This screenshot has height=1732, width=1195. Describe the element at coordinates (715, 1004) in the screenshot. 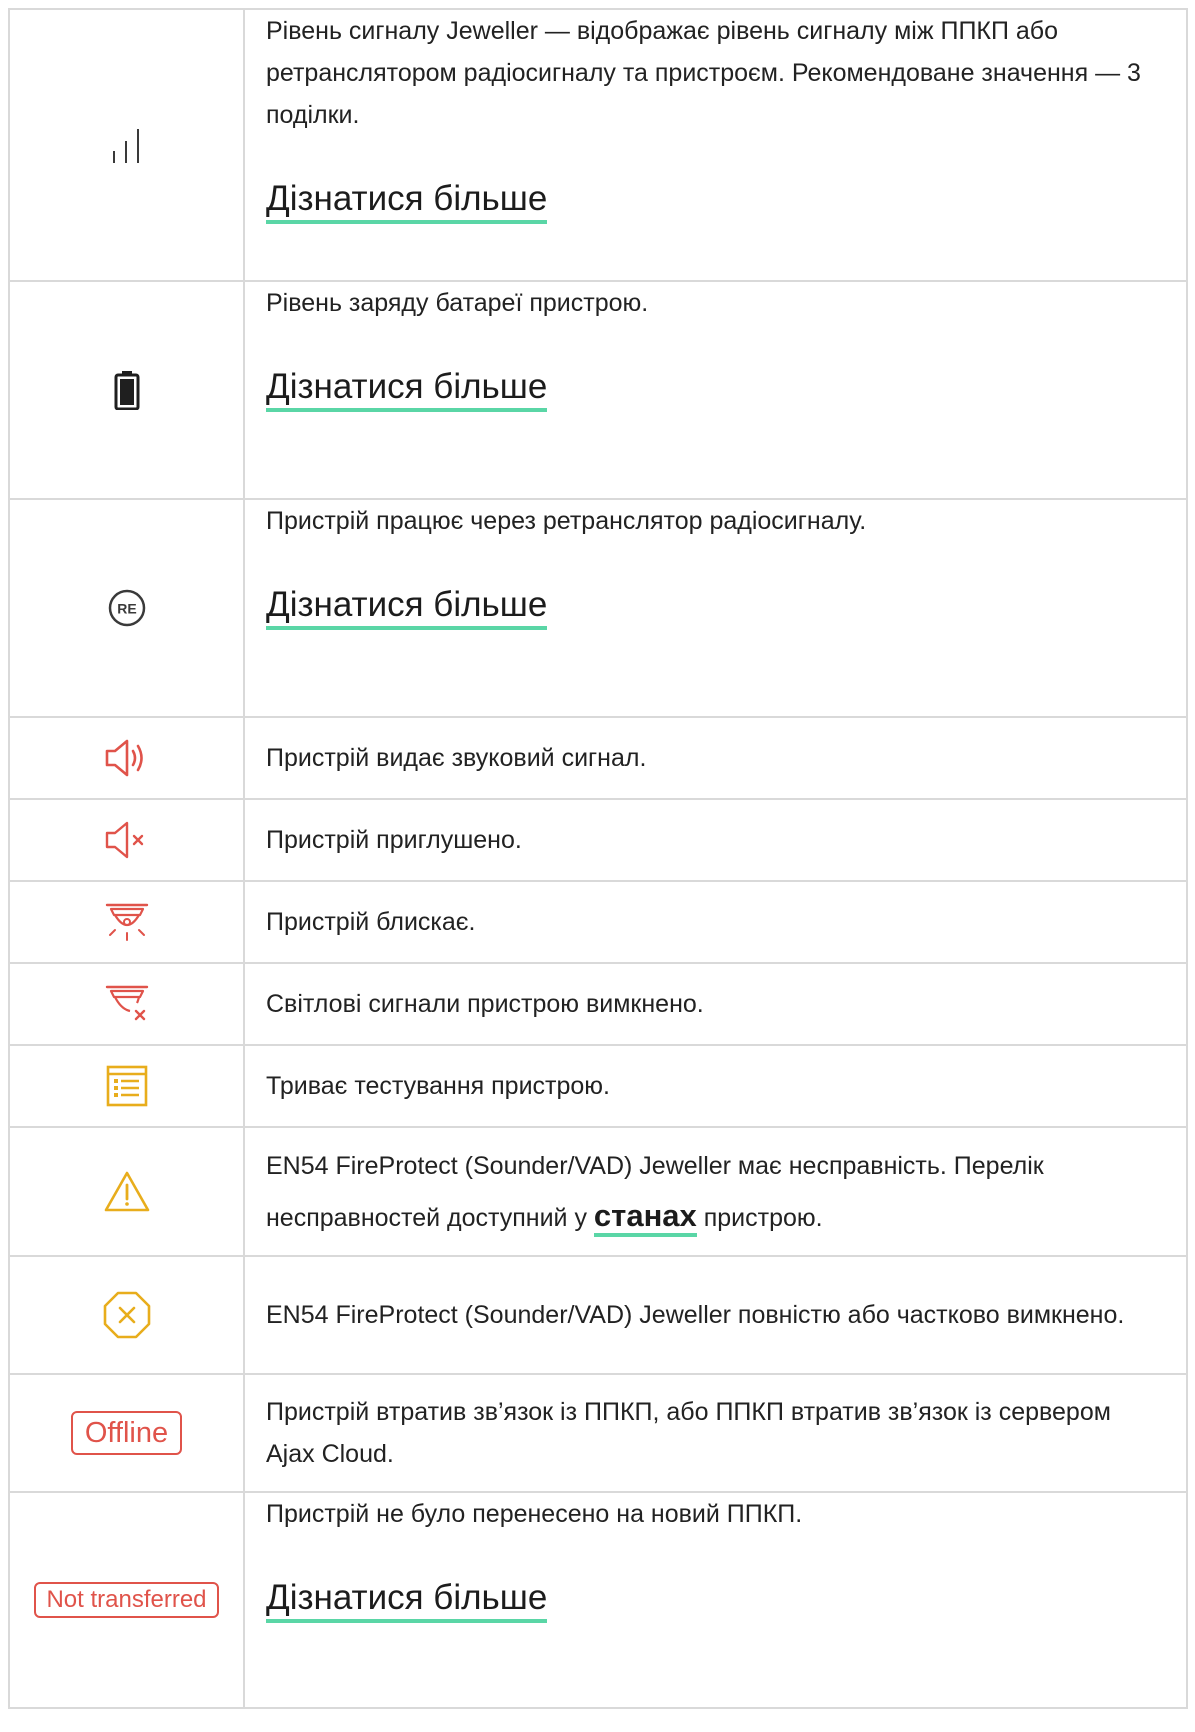

I see `description-cell: Світлові сигнали пристрою вимкнено.` at that location.